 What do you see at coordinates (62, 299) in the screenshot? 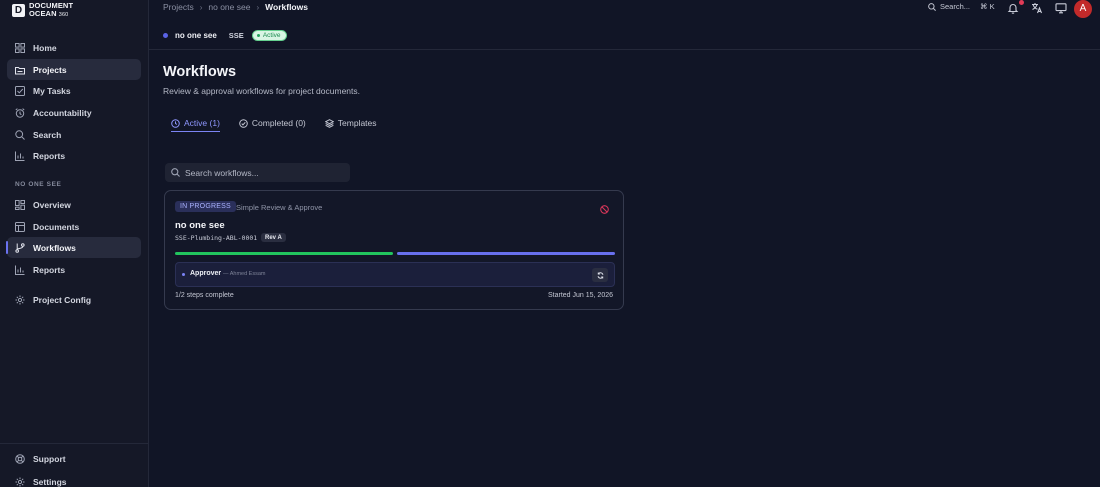
I see `sidebar-item-label: Project Config` at bounding box center [62, 299].